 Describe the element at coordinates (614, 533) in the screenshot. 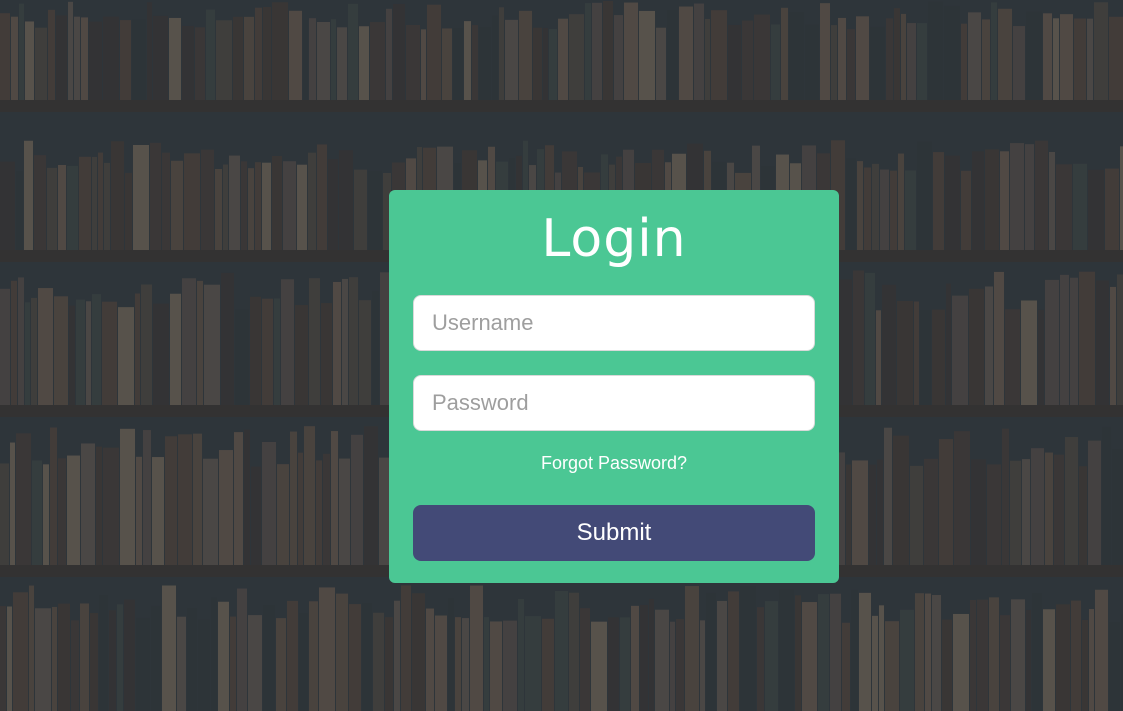

I see `submit-button: Submit` at that location.